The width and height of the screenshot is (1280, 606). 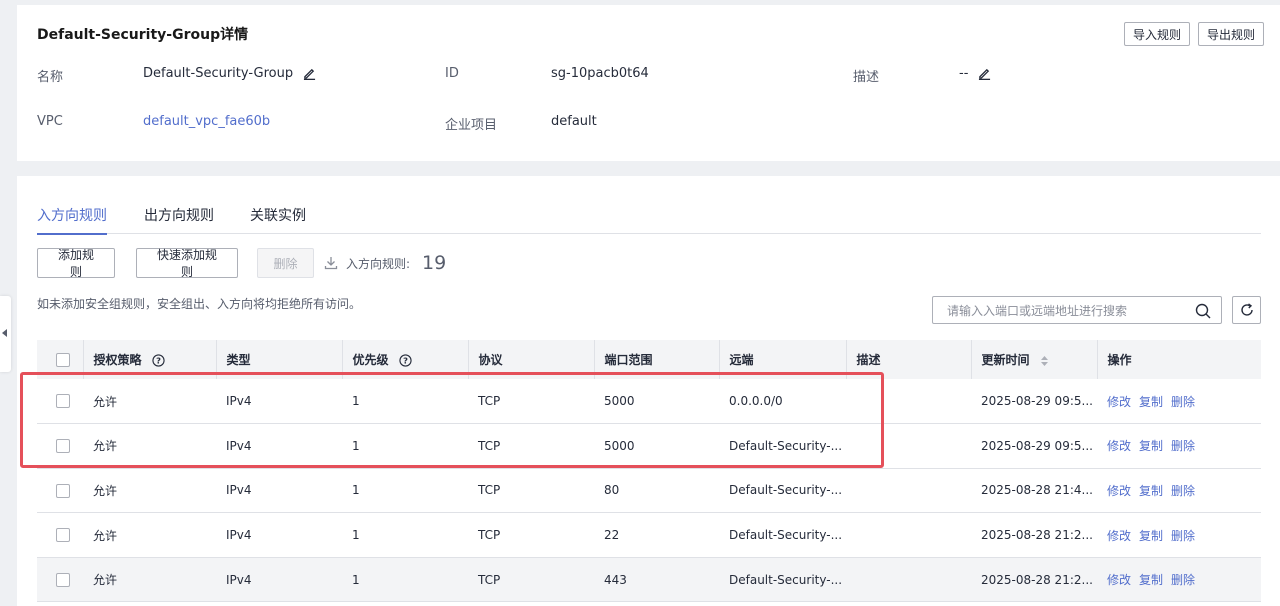 What do you see at coordinates (656, 491) in the screenshot?
I see `port-cell: 80` at bounding box center [656, 491].